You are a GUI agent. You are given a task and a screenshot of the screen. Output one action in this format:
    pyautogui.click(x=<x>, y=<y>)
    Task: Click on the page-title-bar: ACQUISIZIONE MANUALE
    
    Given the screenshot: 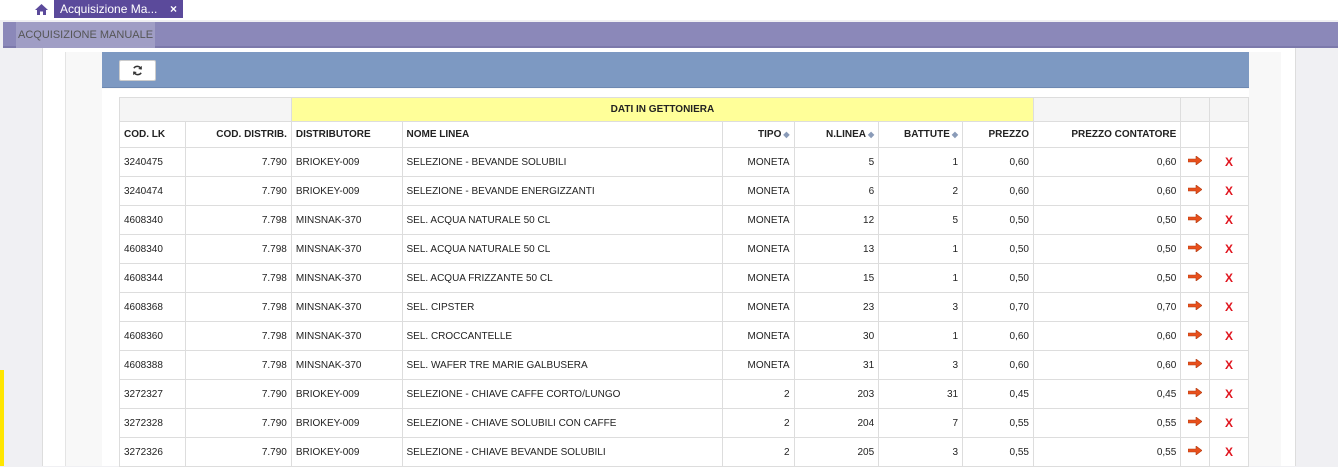 What is the action you would take?
    pyautogui.click(x=670, y=35)
    